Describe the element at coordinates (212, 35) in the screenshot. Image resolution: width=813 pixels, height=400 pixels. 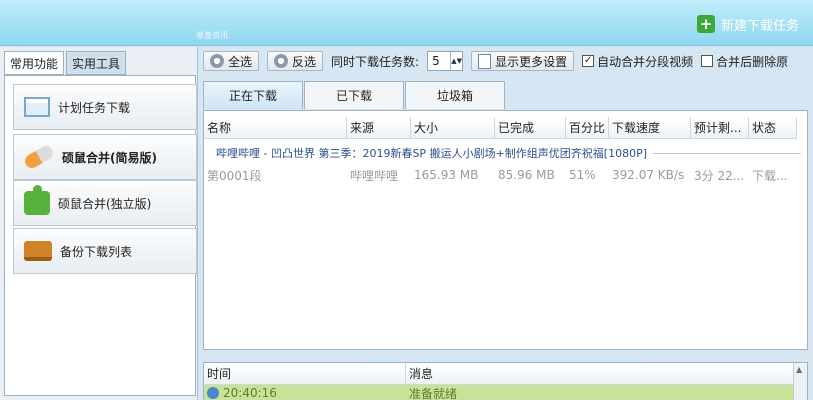
I see `watermark-text: 单身资讯` at that location.